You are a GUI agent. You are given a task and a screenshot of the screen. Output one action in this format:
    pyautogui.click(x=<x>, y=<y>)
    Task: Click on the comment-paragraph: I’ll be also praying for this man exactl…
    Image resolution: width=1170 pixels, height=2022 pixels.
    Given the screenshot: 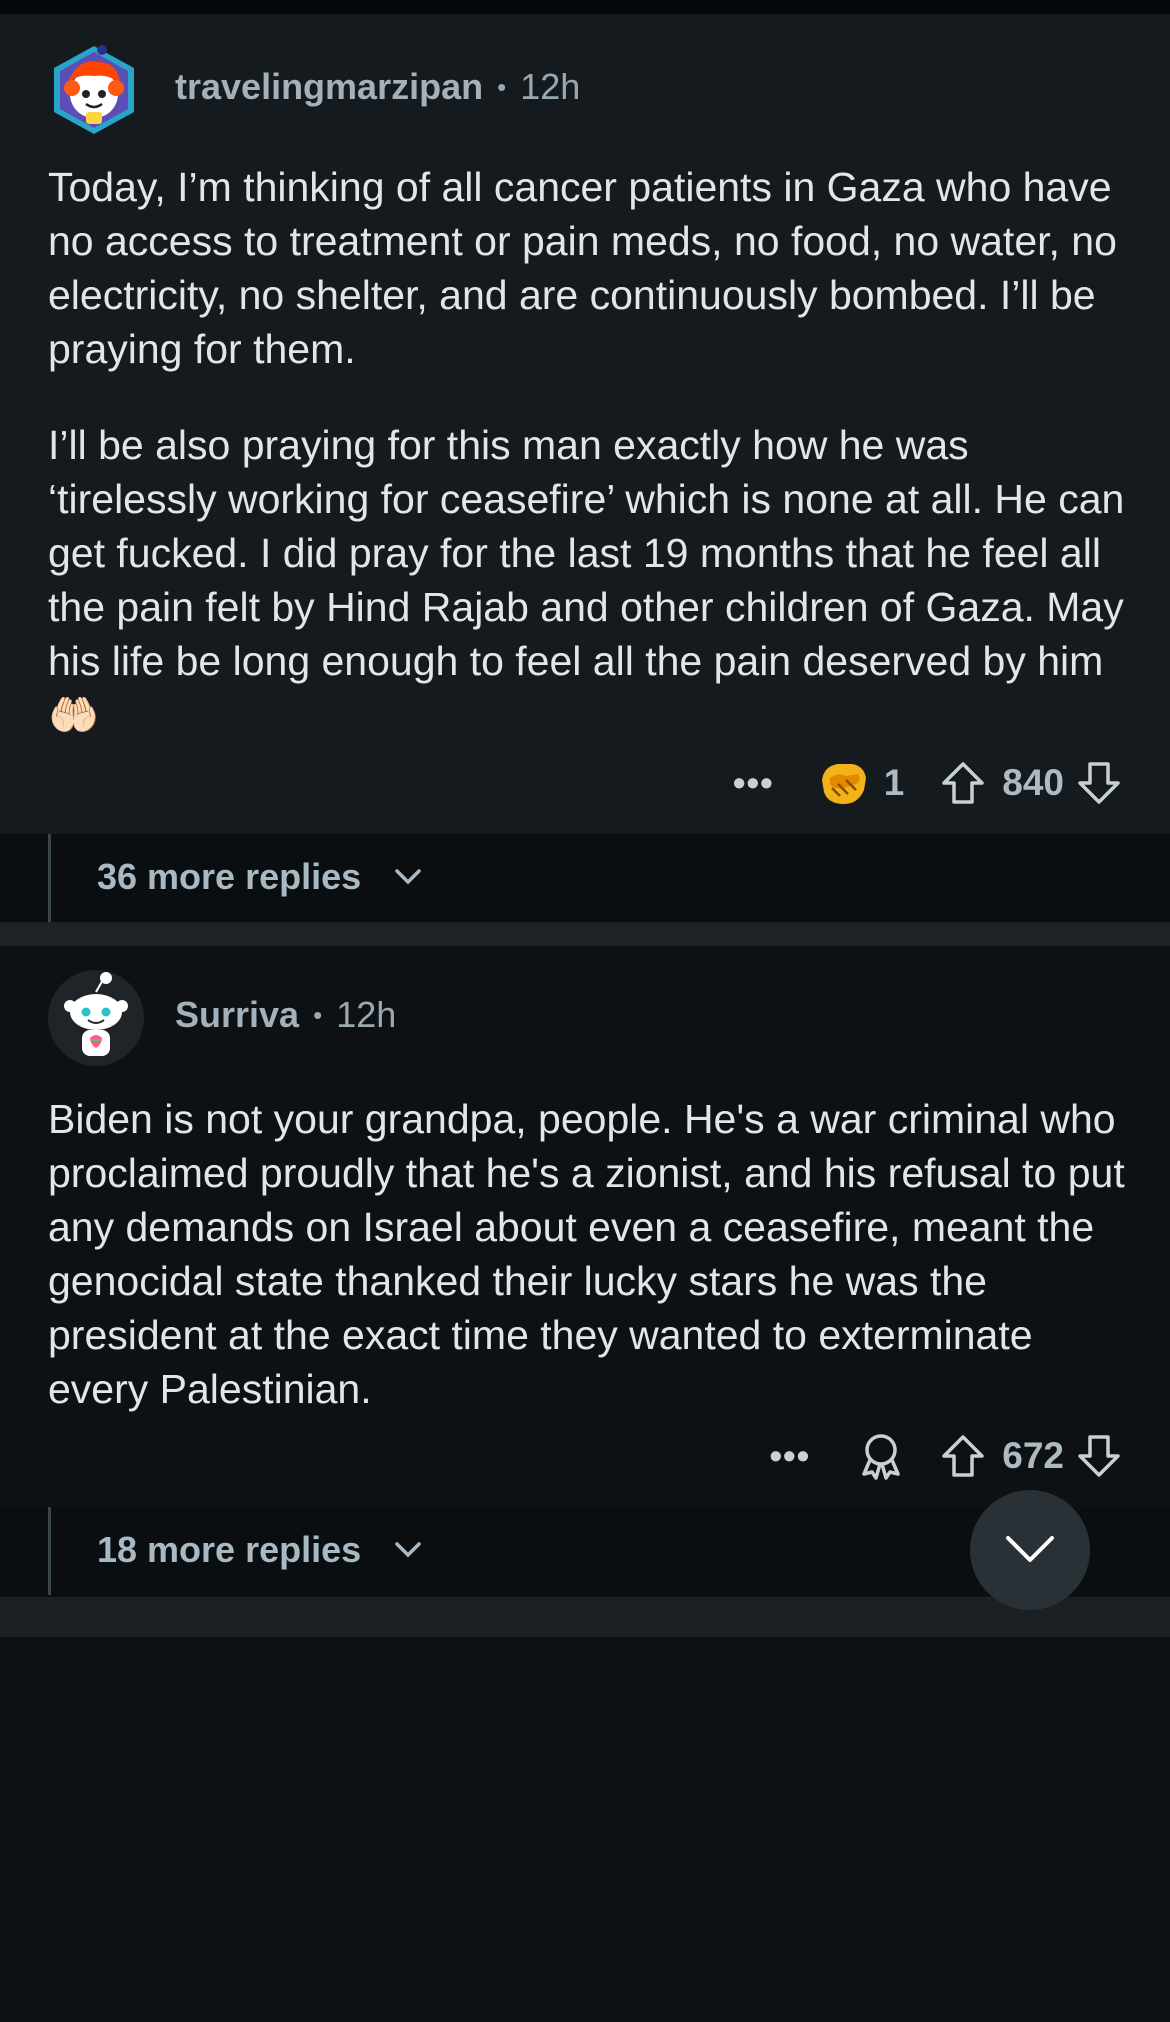 What is the action you would take?
    pyautogui.click(x=586, y=580)
    